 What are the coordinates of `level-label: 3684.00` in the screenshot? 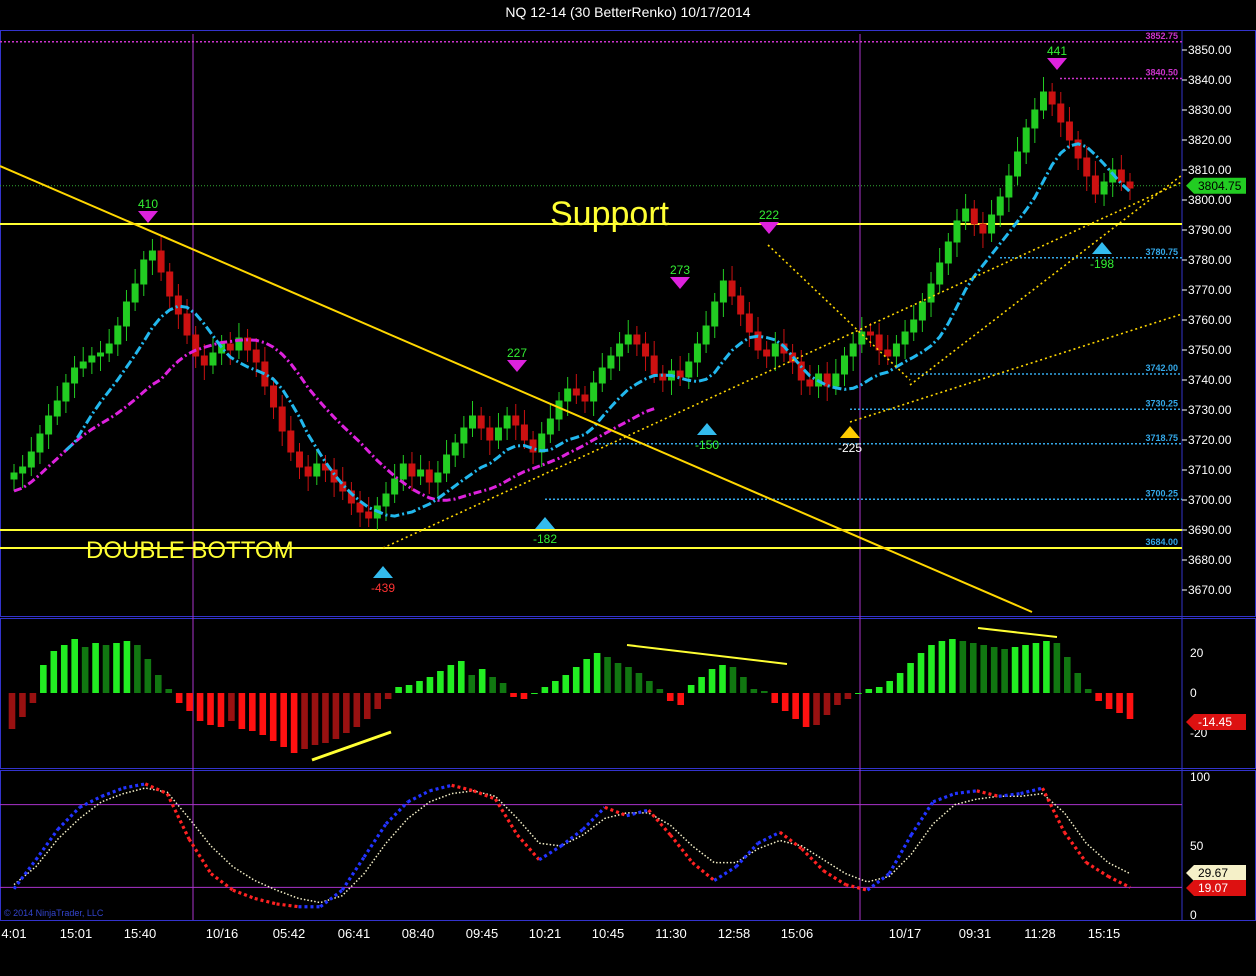 It's located at (1161, 542).